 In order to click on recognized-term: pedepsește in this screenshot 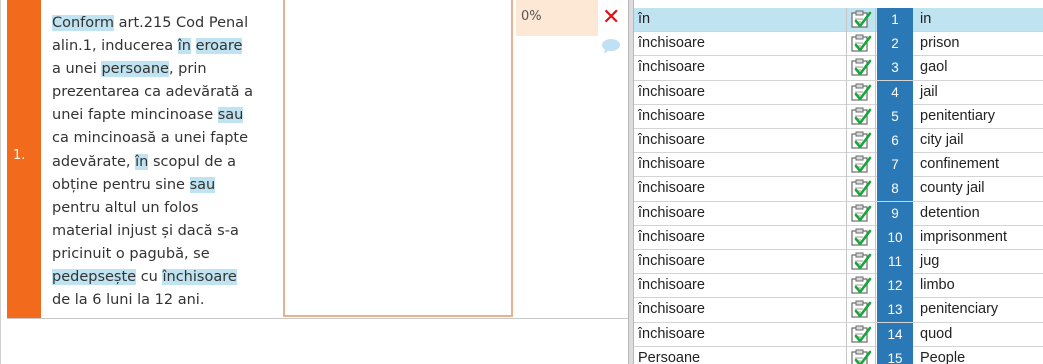, I will do `click(94, 277)`.